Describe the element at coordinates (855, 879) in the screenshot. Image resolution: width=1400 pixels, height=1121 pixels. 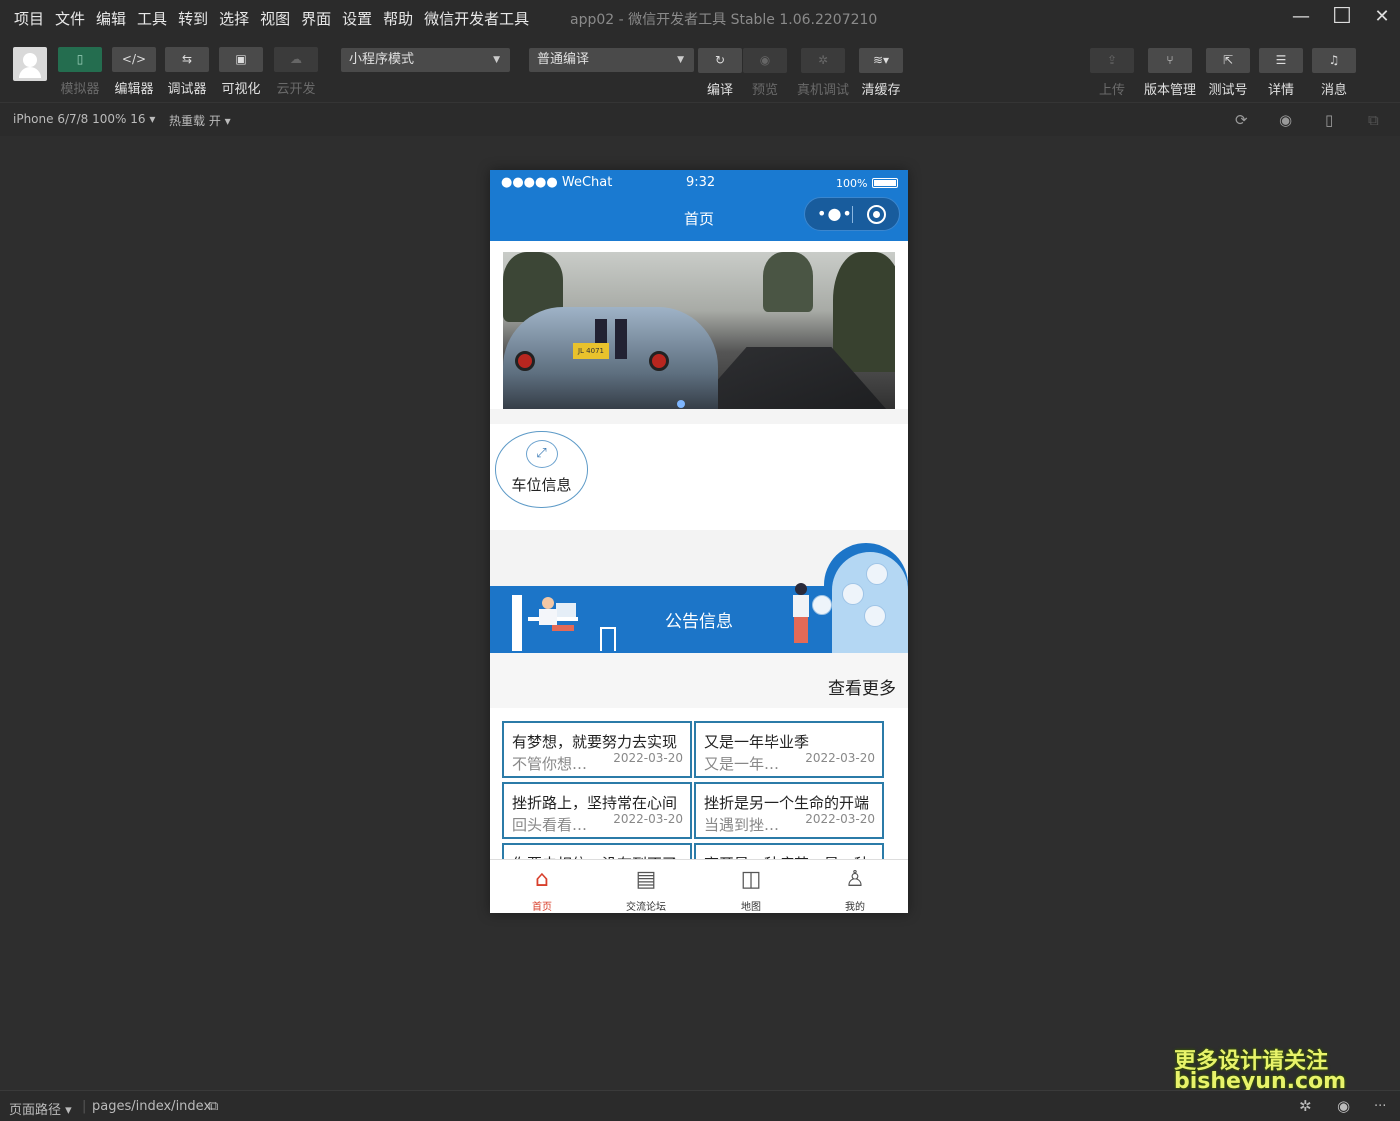
I see `user-icon: ♙` at that location.